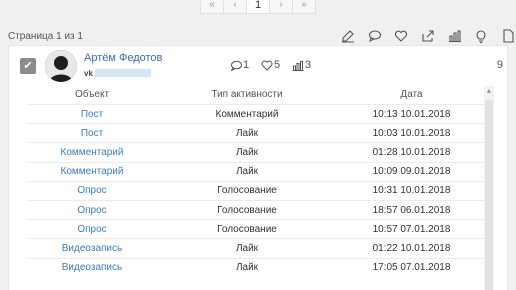 The height and width of the screenshot is (290, 516). I want to click on toolbar, so click(425, 35).